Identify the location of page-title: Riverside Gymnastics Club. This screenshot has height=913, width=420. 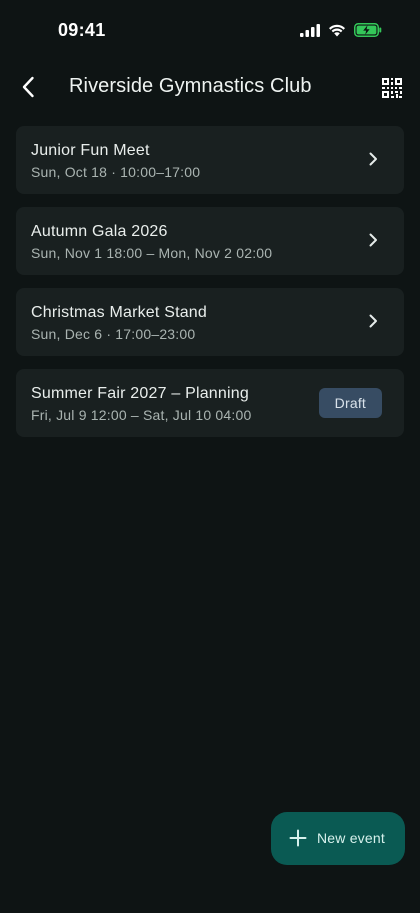
(190, 86).